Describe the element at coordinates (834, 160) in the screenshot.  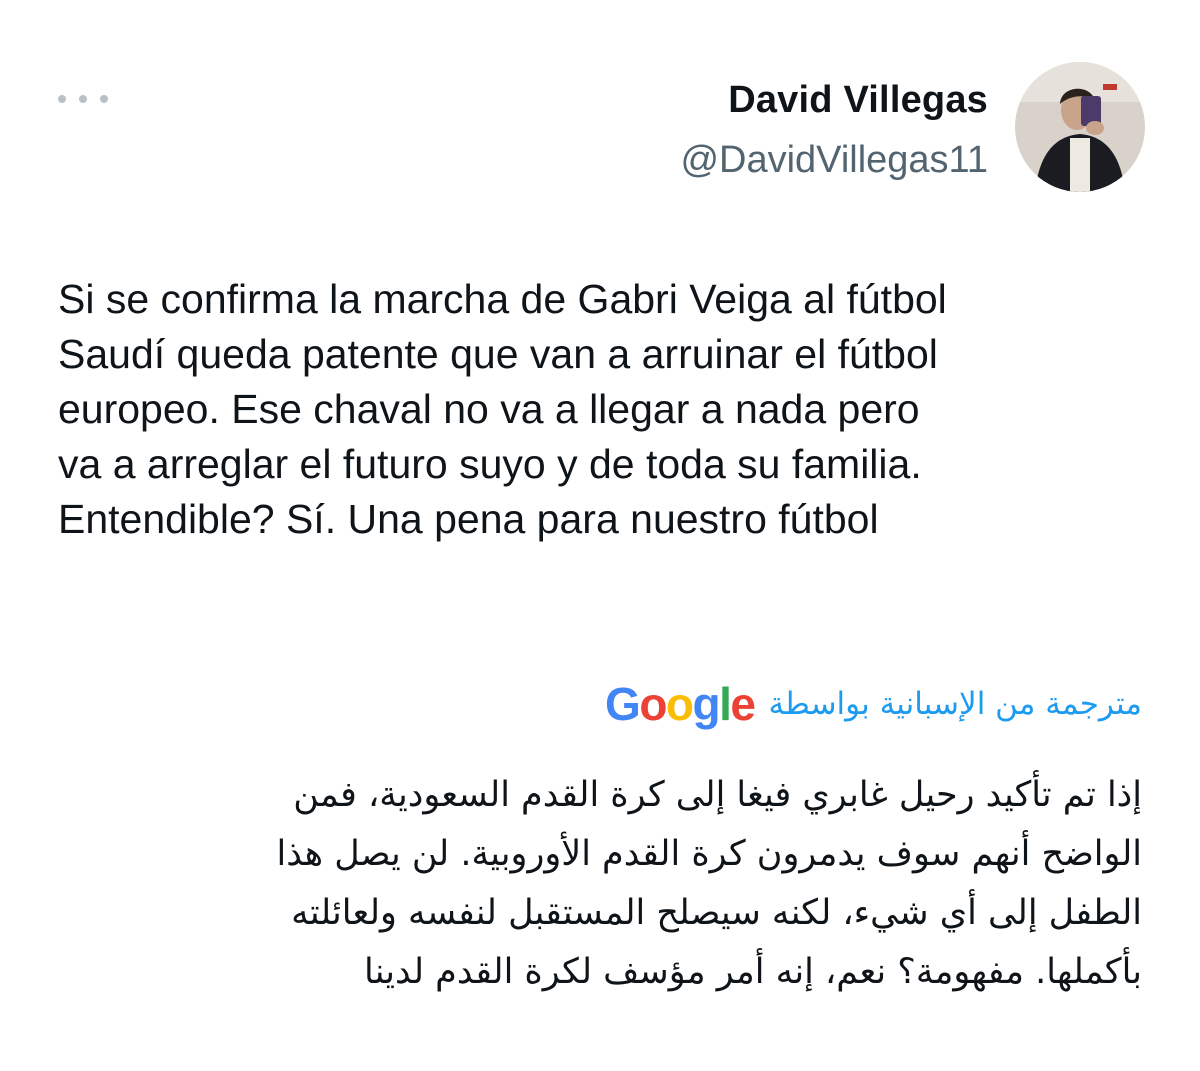
I see `author-handle: @DavidVillegas11` at that location.